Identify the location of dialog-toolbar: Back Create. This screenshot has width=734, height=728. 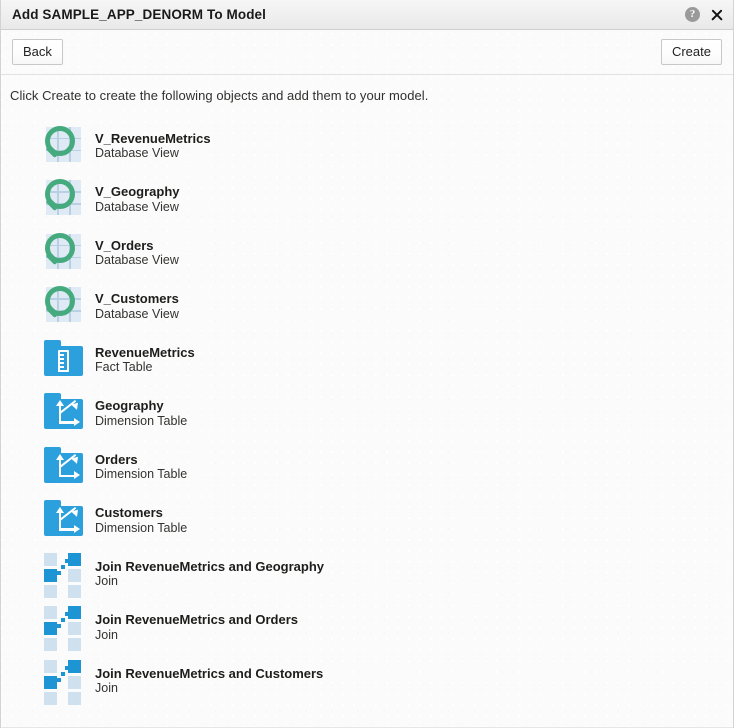
(367, 52).